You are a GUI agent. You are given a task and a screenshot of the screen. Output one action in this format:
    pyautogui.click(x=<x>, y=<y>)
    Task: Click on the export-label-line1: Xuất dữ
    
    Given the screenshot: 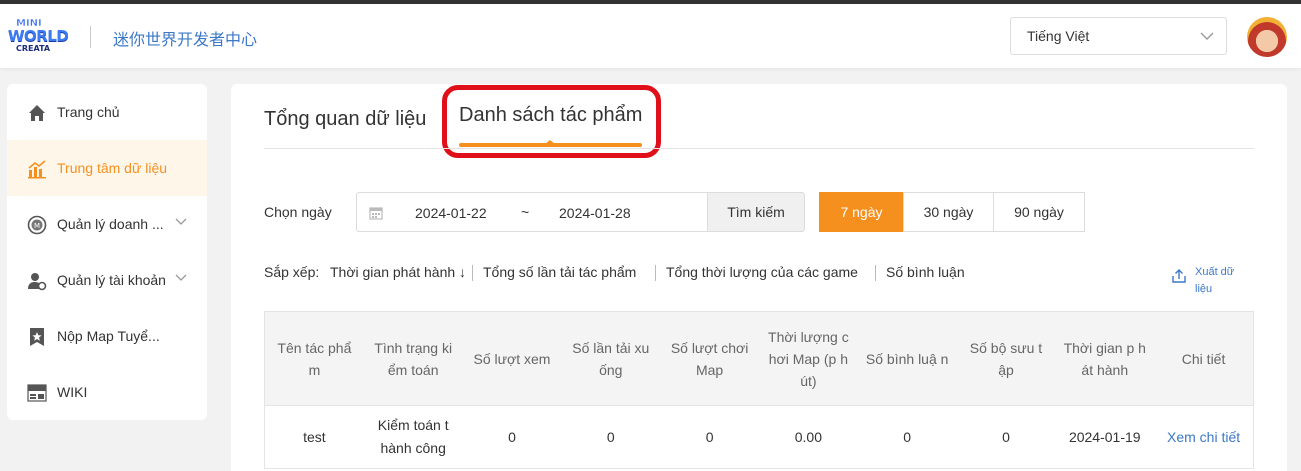 What is the action you would take?
    pyautogui.click(x=1215, y=272)
    